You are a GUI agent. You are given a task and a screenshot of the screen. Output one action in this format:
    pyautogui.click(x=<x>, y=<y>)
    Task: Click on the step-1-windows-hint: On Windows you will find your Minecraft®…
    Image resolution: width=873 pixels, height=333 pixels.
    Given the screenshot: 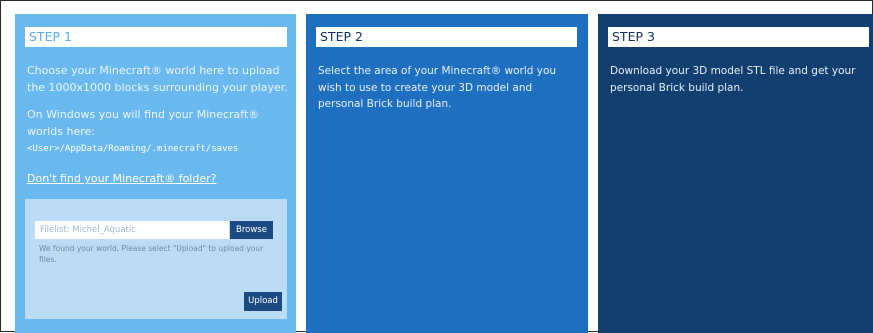 What is the action you would take?
    pyautogui.click(x=143, y=123)
    